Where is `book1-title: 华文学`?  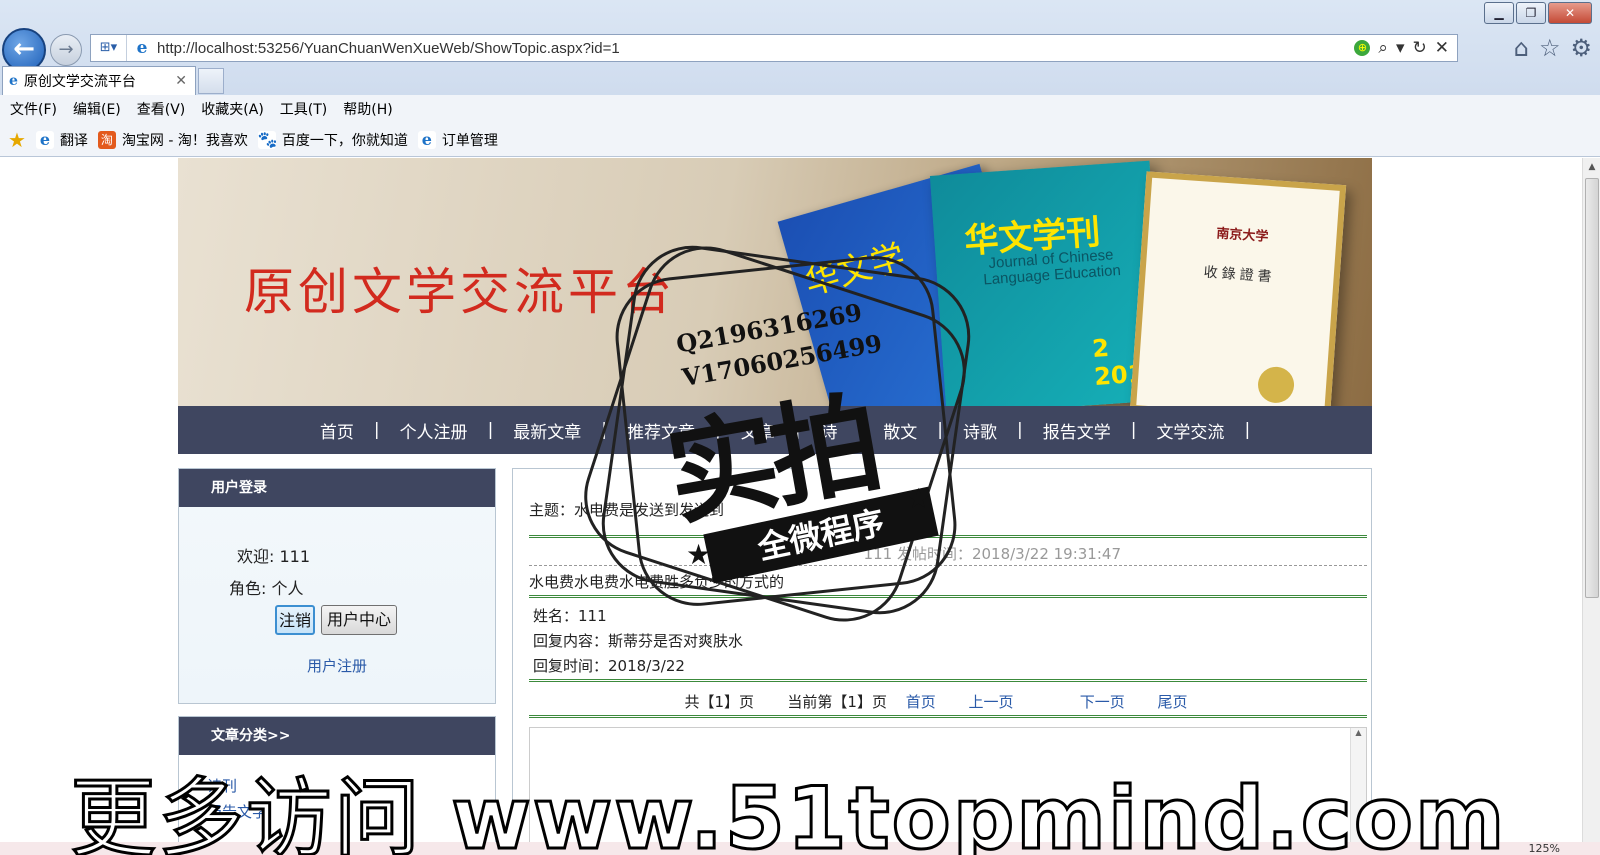
book1-title: 华文学 is located at coordinates (855, 270).